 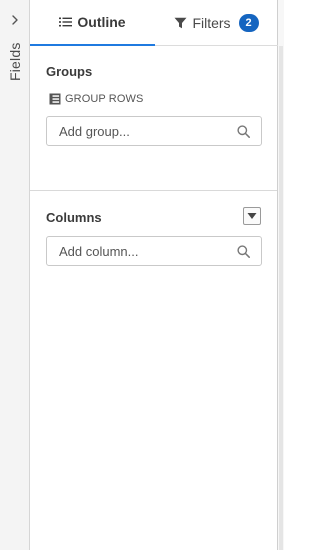 I want to click on columns-section-title: Columns, so click(x=74, y=217).